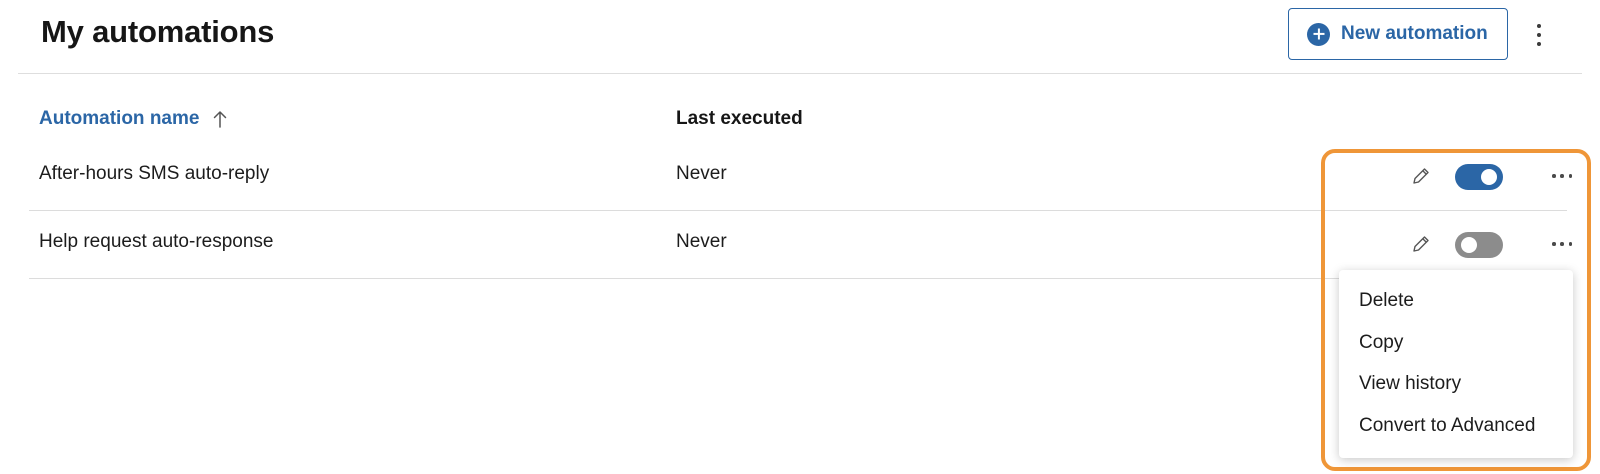  I want to click on automation-name: Help request auto-response, so click(156, 241).